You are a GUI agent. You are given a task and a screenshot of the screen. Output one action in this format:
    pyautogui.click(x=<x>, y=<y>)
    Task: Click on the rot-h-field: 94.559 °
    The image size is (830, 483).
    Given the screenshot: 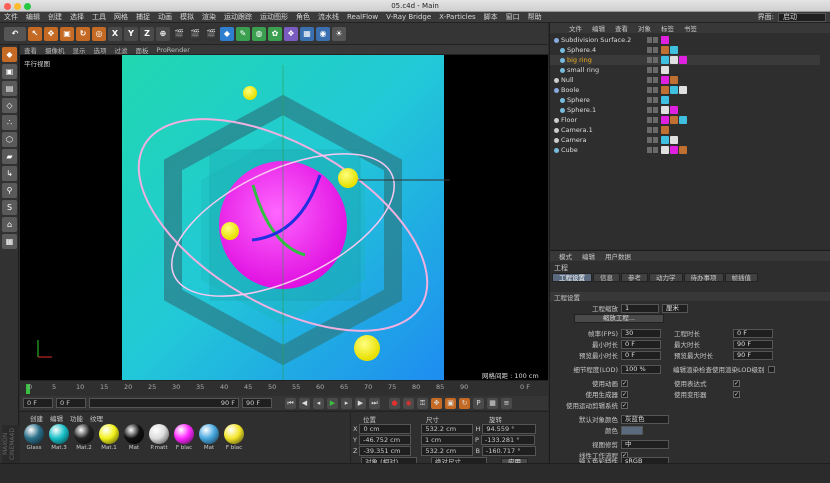 What is the action you would take?
    pyautogui.click(x=509, y=429)
    